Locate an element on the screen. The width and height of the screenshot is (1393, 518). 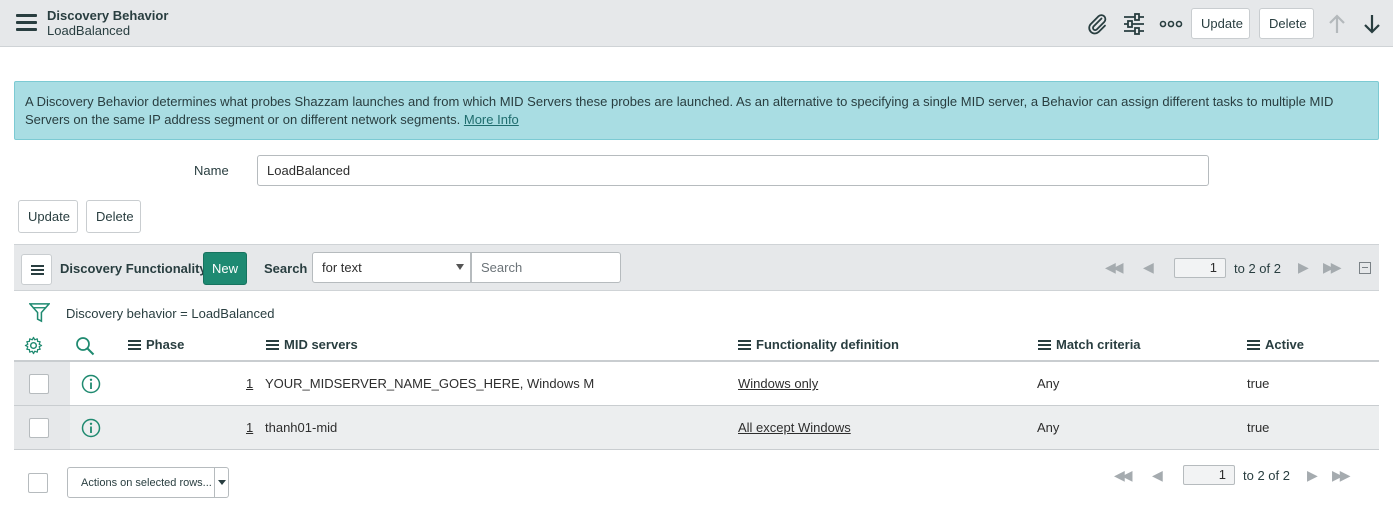
search-field-select: for text is located at coordinates (391, 267).